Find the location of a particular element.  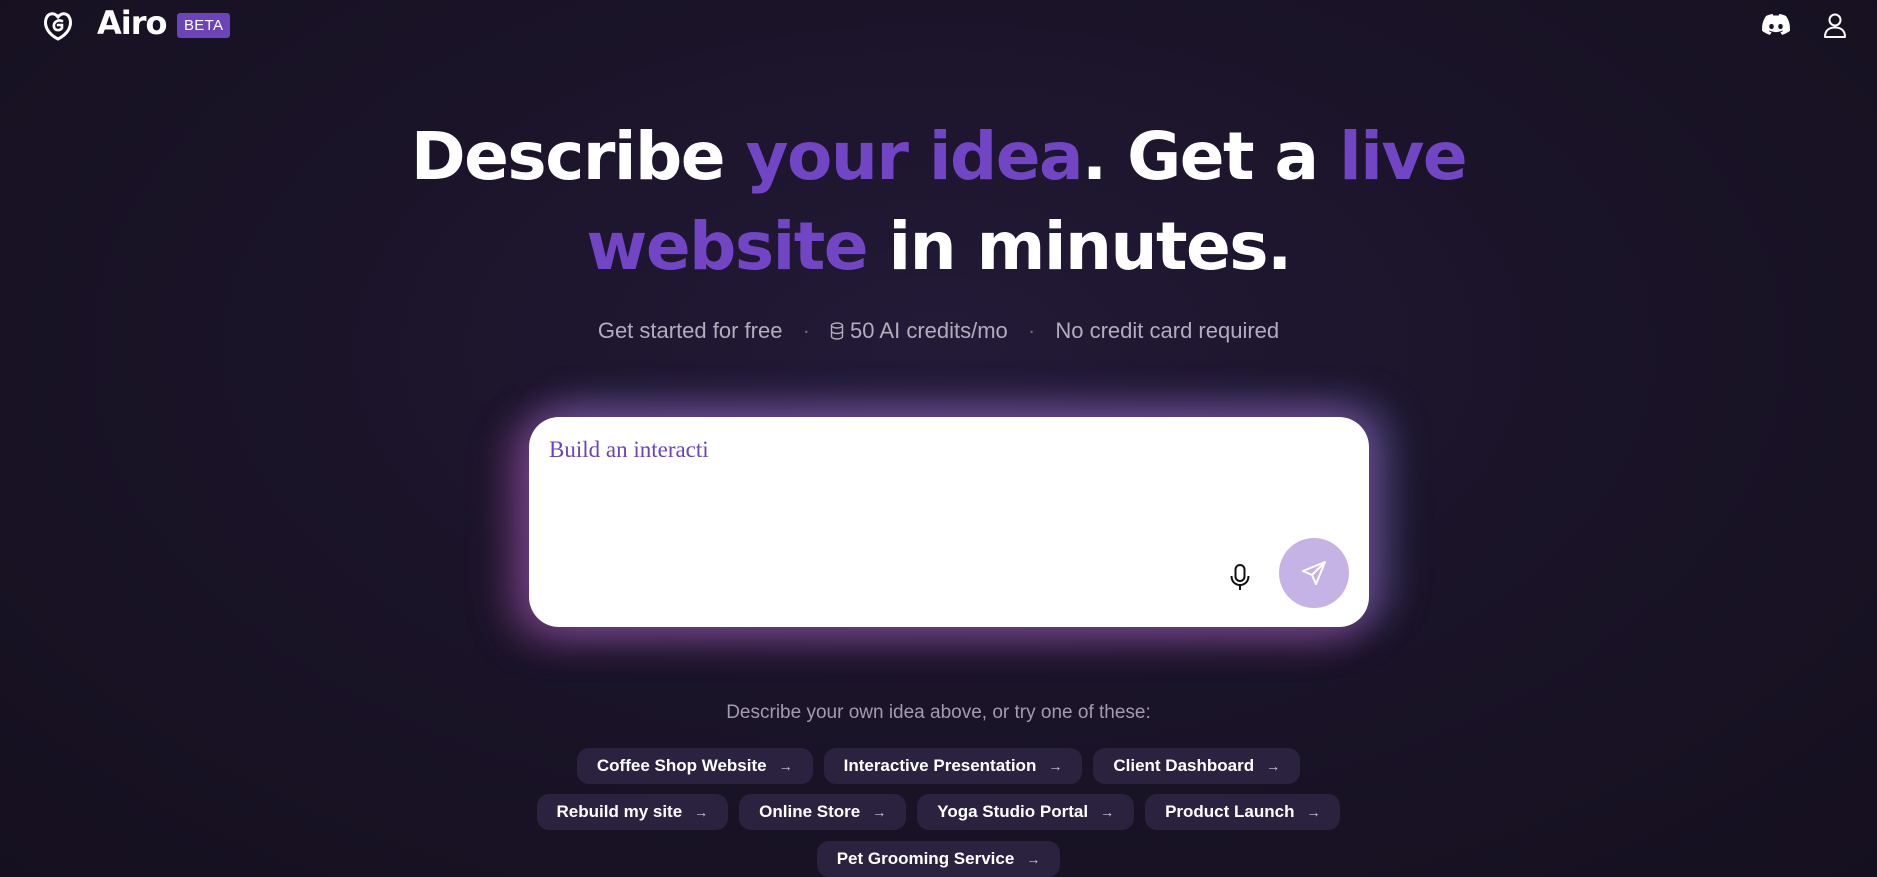

chip-label: Online Store is located at coordinates (810, 811).